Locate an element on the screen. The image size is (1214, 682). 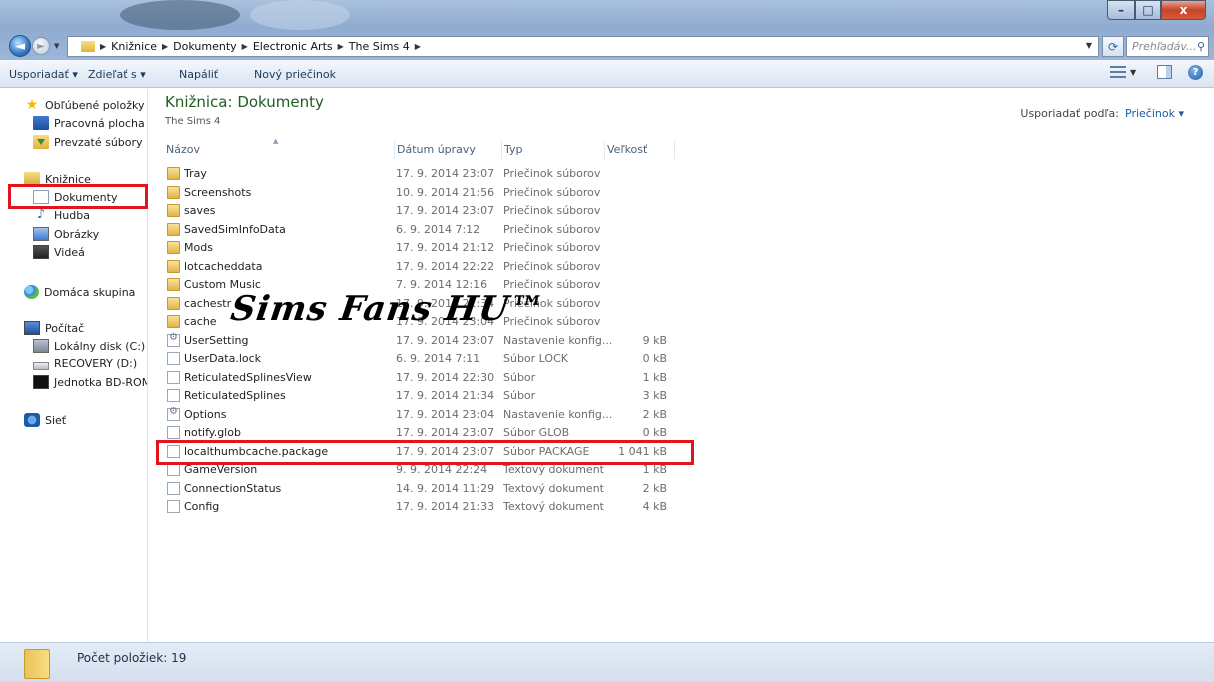
item-count: Počet položiek: 19 is located at coordinates (132, 658).